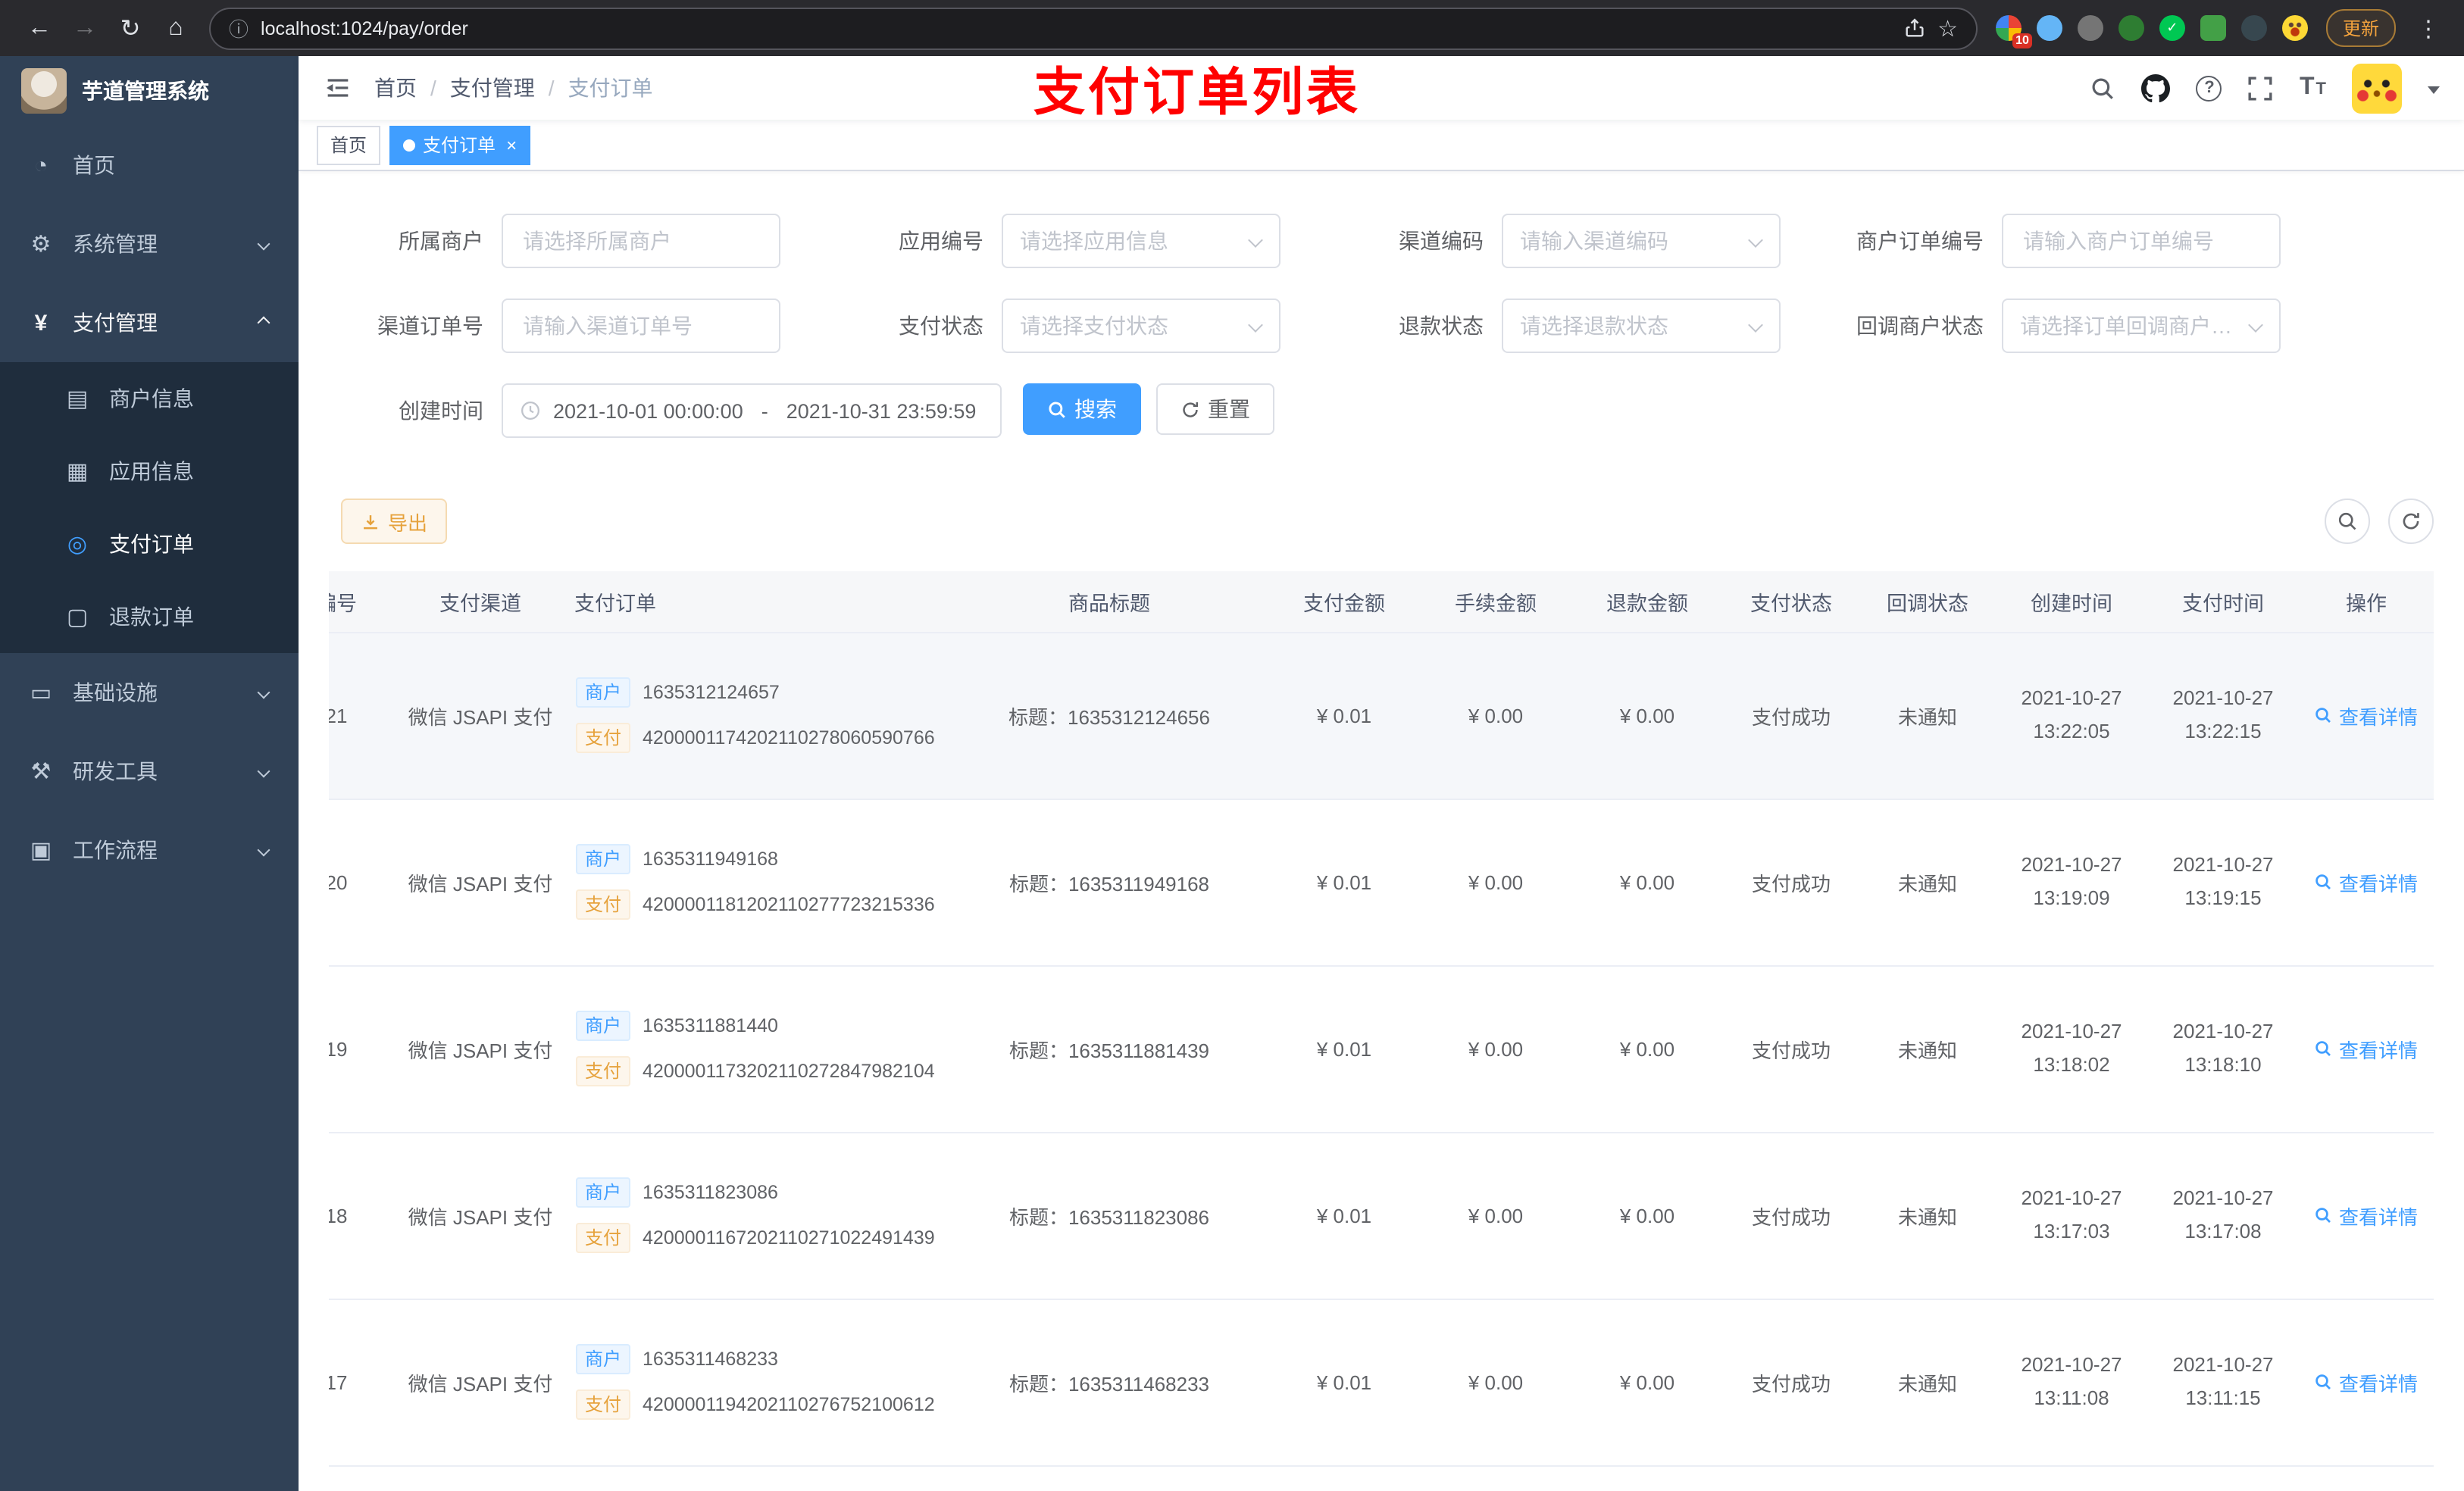 This screenshot has height=1491, width=2464. I want to click on sidebar-item-merchant-info: ▤ 商户信息, so click(149, 398).